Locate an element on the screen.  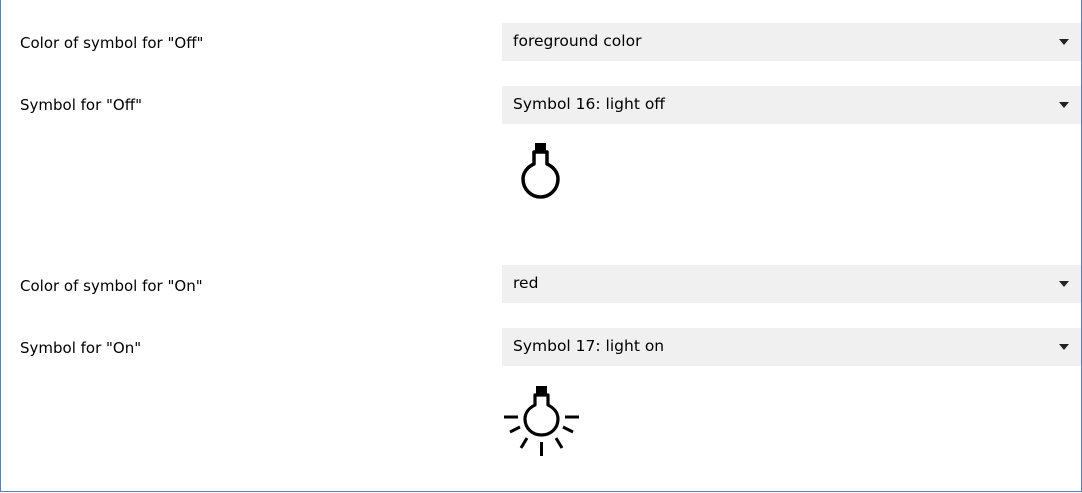
dropdown-symbol-on-value: Symbol 17: light on is located at coordinates (589, 346).